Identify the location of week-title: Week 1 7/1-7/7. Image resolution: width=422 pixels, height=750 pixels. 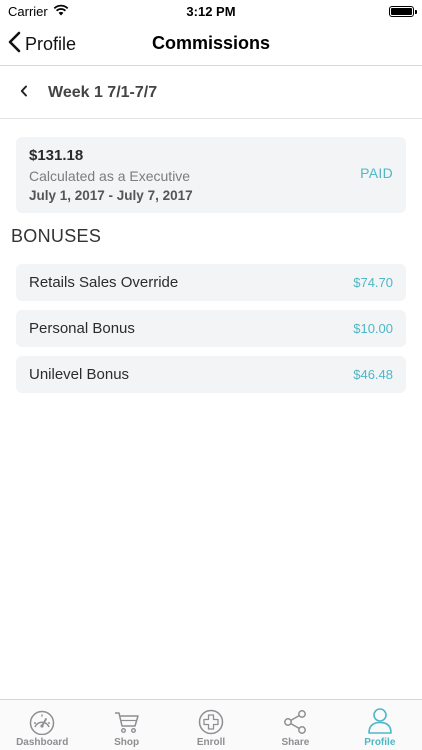
(103, 92).